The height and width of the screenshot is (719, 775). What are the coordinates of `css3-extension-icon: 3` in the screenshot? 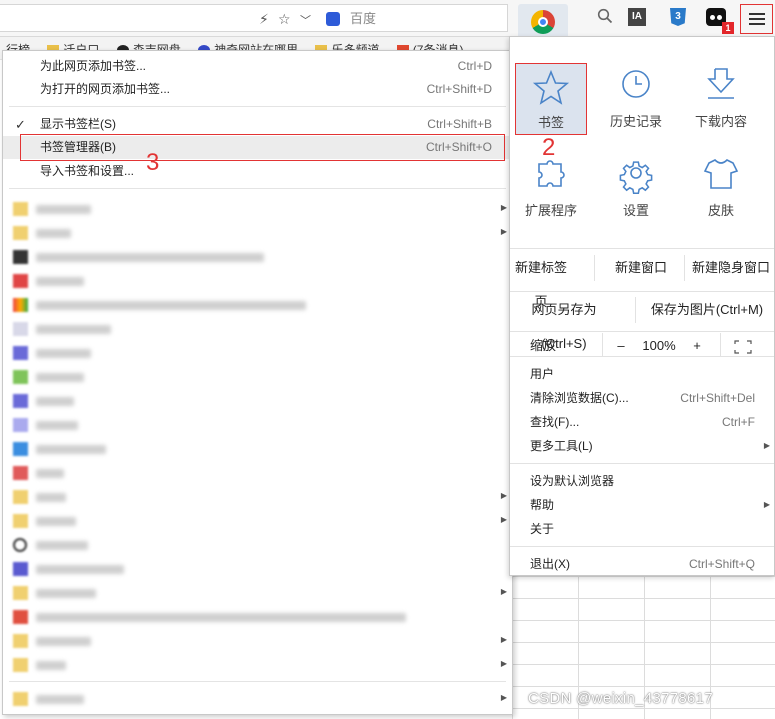 It's located at (678, 17).